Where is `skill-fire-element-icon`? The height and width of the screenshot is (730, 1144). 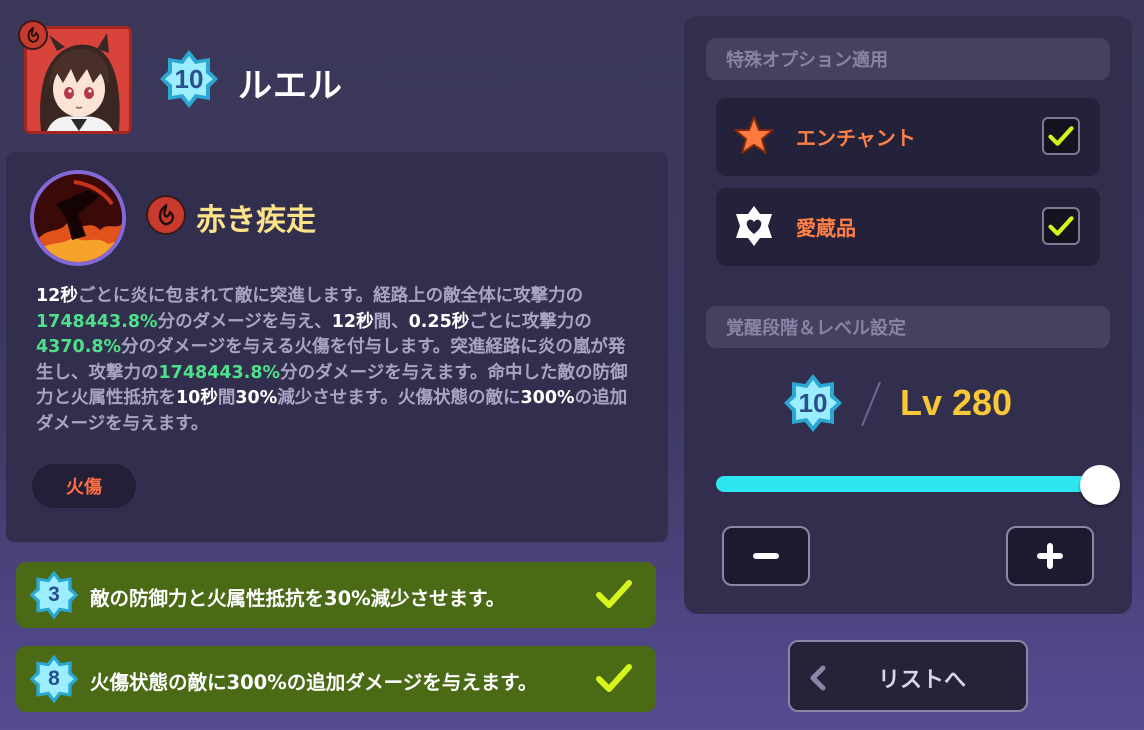
skill-fire-element-icon is located at coordinates (166, 215).